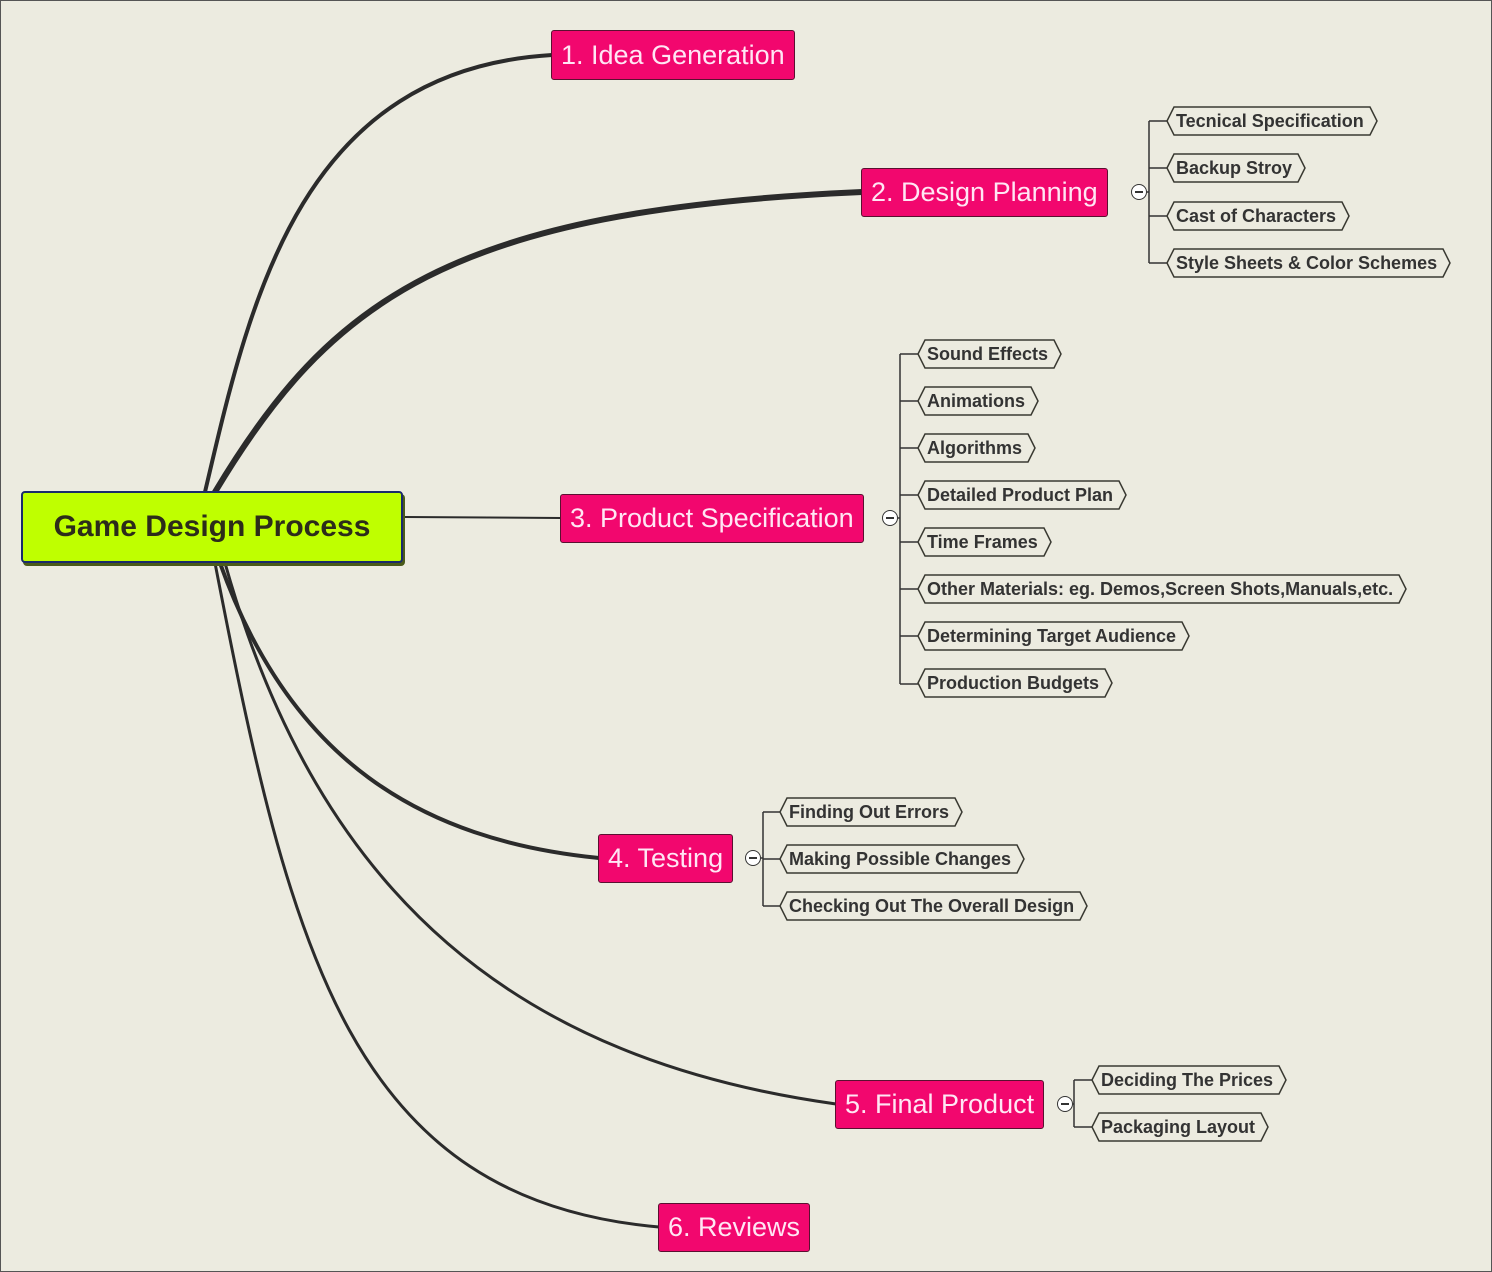 This screenshot has height=1272, width=1492. What do you see at coordinates (1053, 636) in the screenshot?
I see `subtopic: Determining Target Audience` at bounding box center [1053, 636].